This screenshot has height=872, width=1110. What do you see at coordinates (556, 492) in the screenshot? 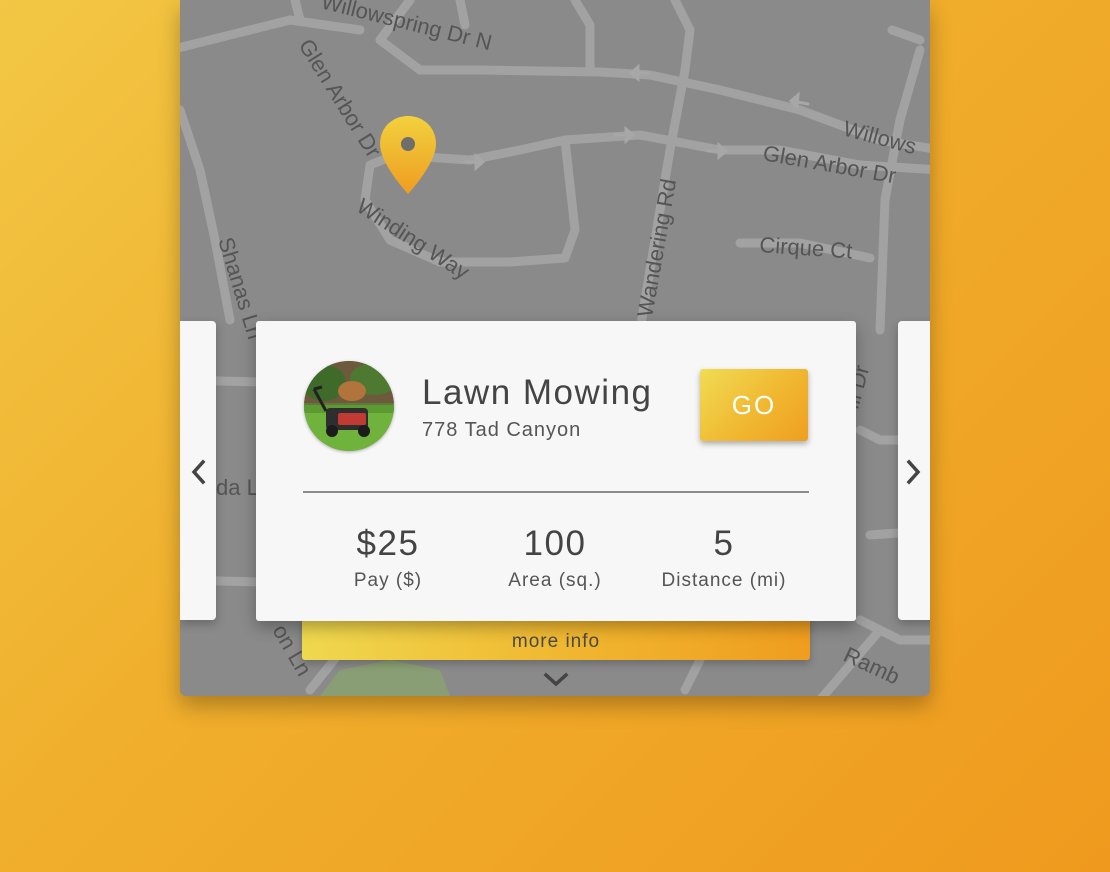
I see `divider` at bounding box center [556, 492].